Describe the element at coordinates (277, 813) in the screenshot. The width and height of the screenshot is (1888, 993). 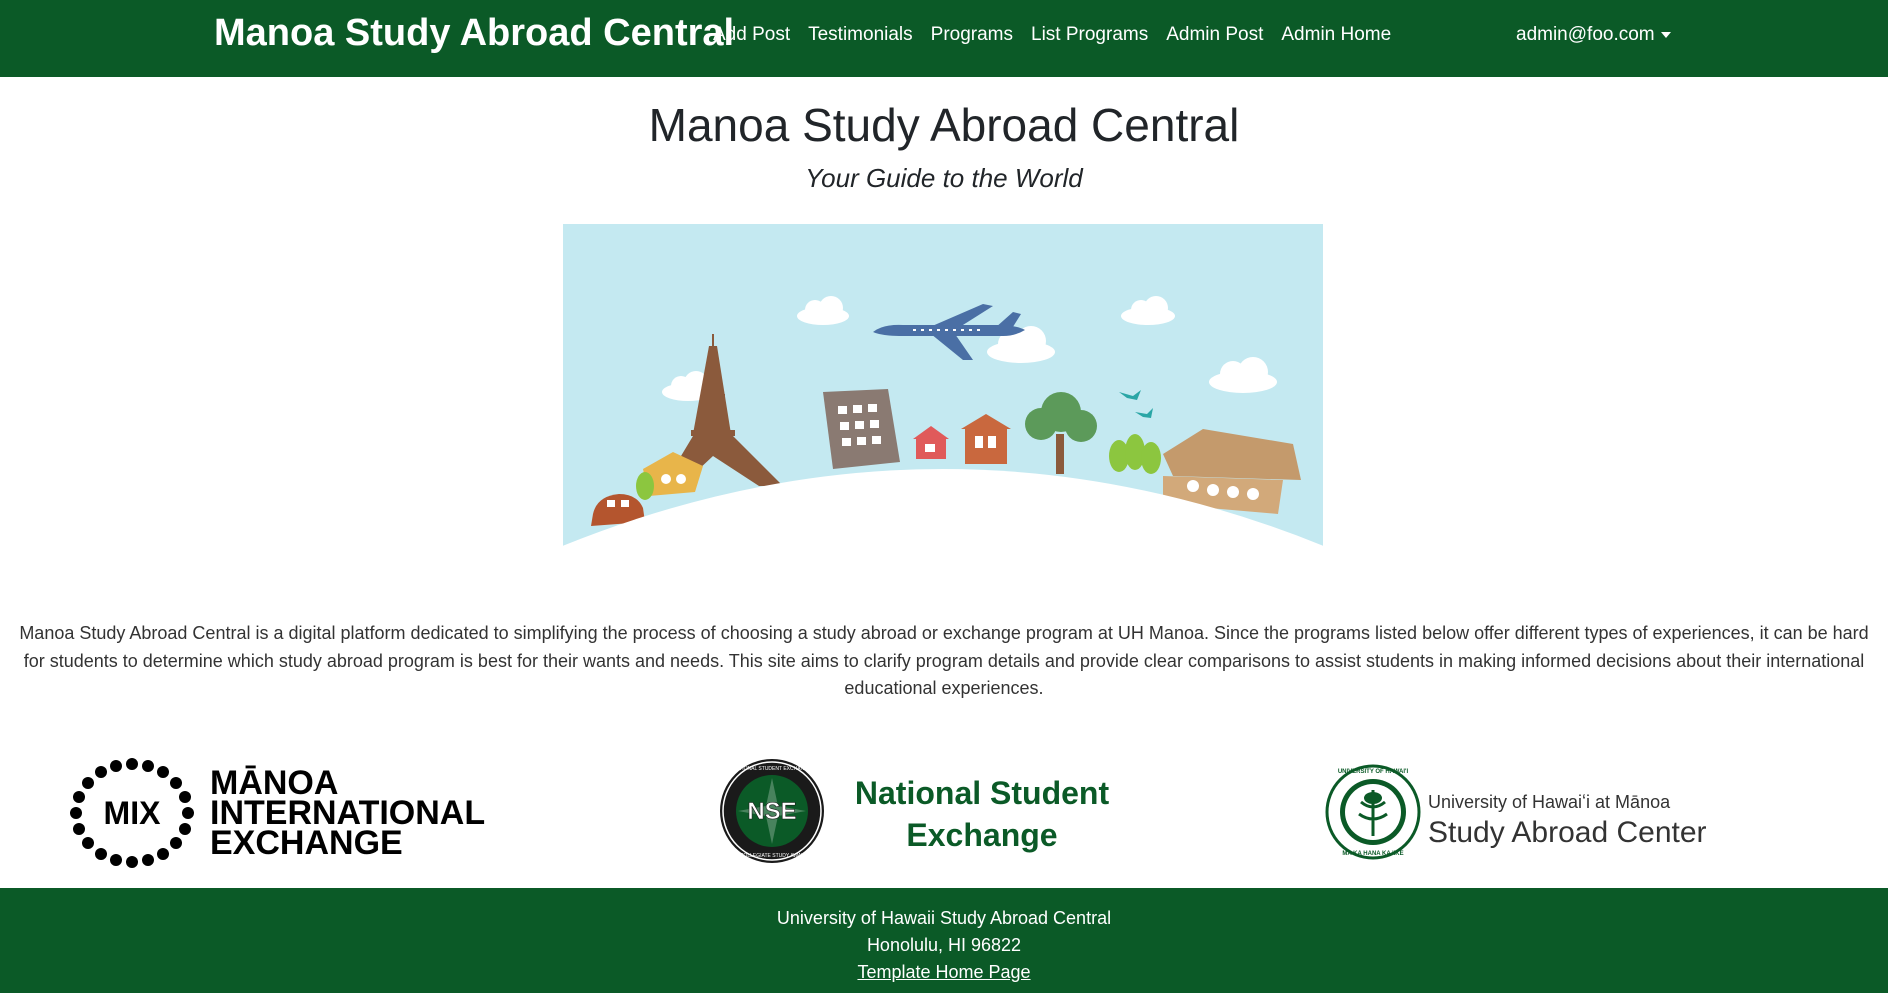
I see `mix-logo-graphic: MIX MĀNOA INTERNATIONAL EXCHANGE` at that location.